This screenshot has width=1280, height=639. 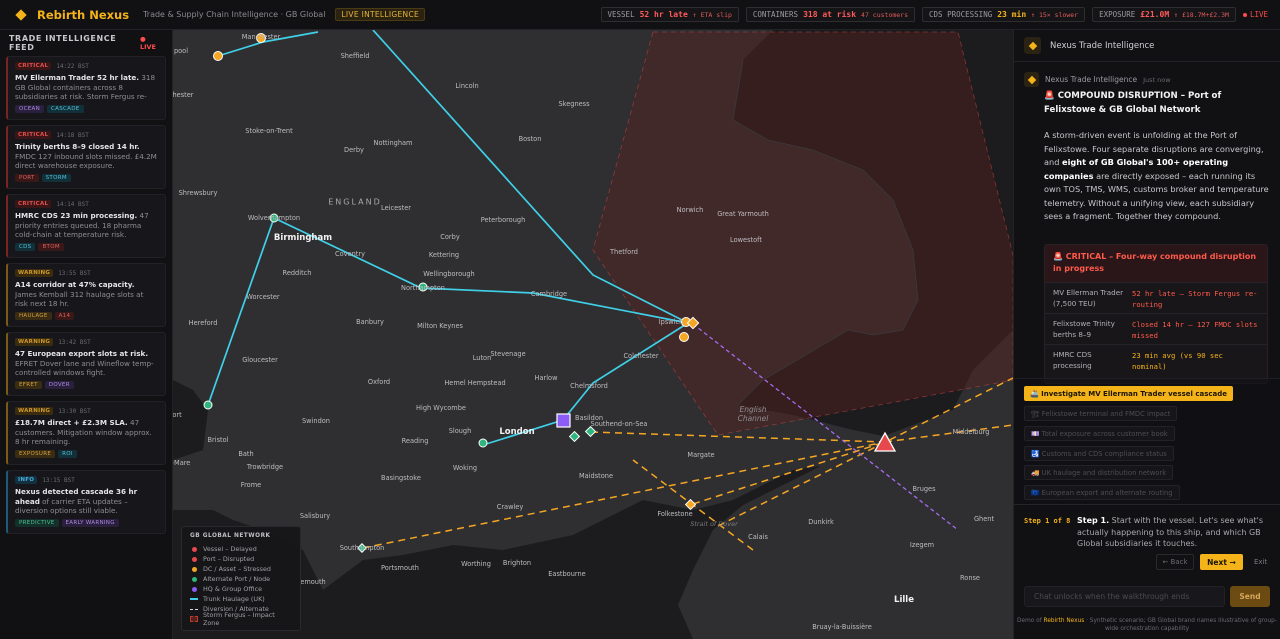 I want to click on metric-delta: 47 customers, so click(x=885, y=14).